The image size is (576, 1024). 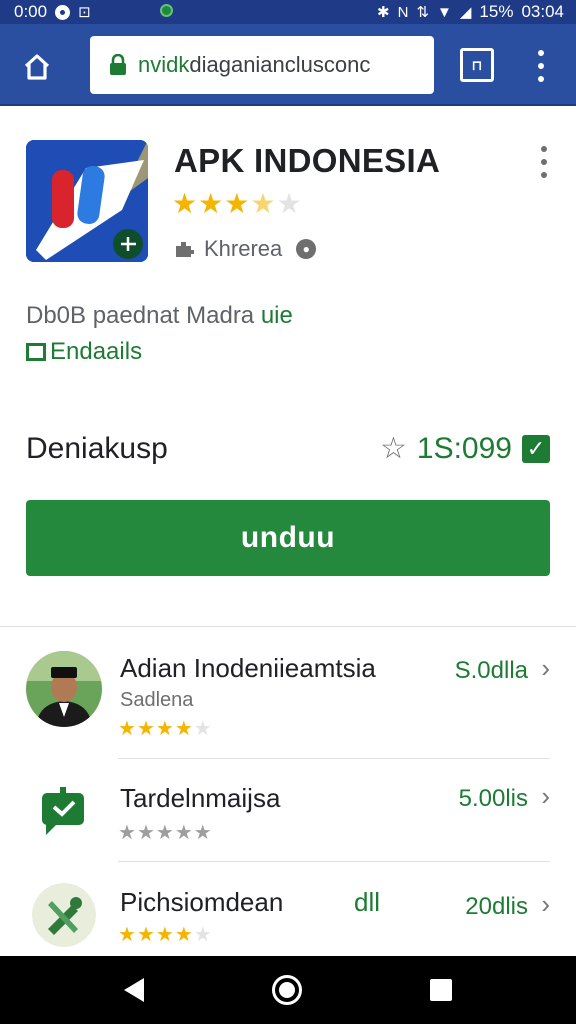 I want to click on status-left: 0:00 ⊡, so click(x=52, y=12).